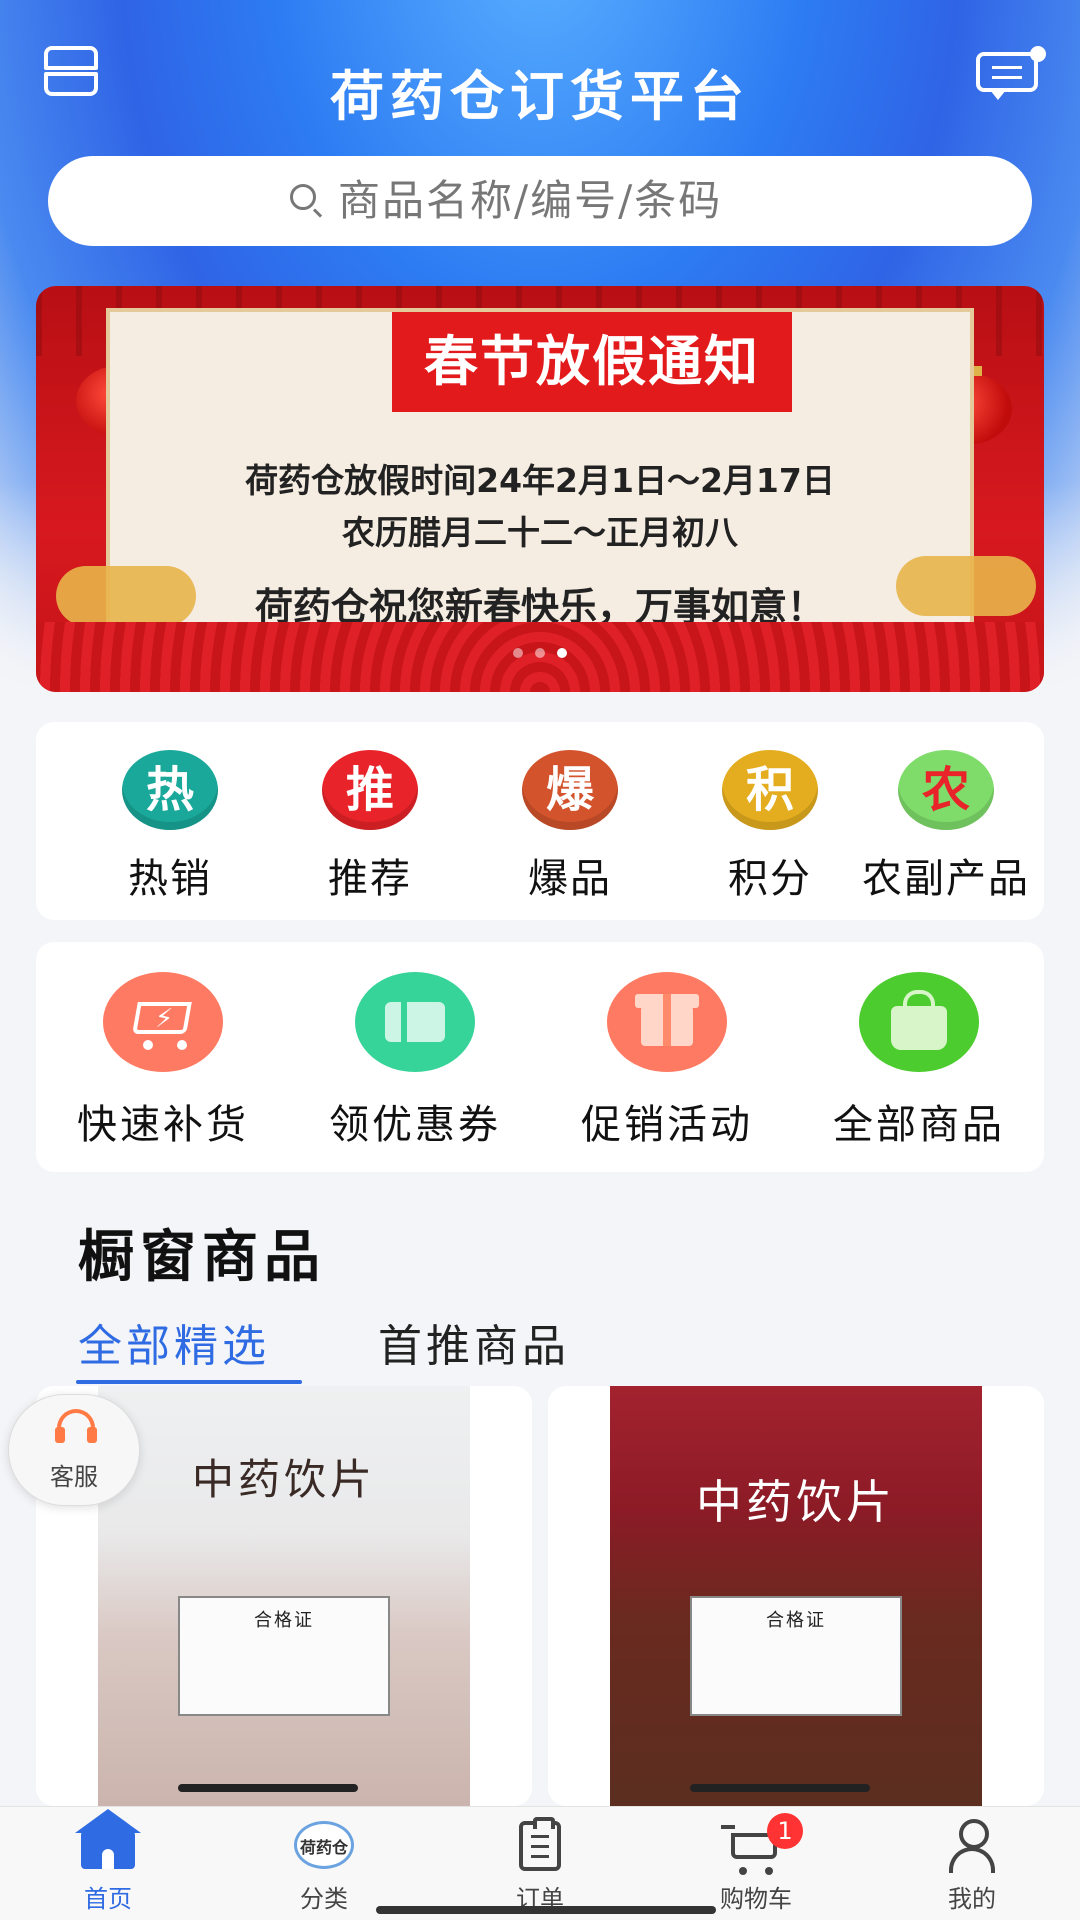  I want to click on tab-featured: 首推商品, so click(474, 1342).